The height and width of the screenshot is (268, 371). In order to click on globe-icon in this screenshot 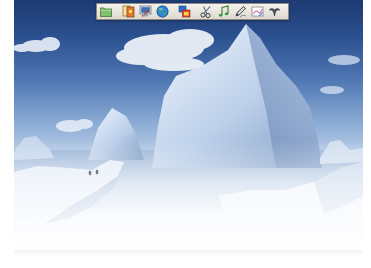, I will do `click(162, 11)`.